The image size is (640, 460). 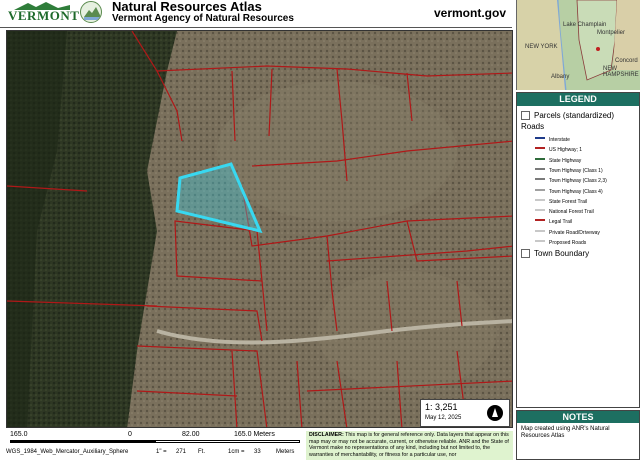 I want to click on disclaimer-title: DISCLAIMER:, so click(x=326, y=435).